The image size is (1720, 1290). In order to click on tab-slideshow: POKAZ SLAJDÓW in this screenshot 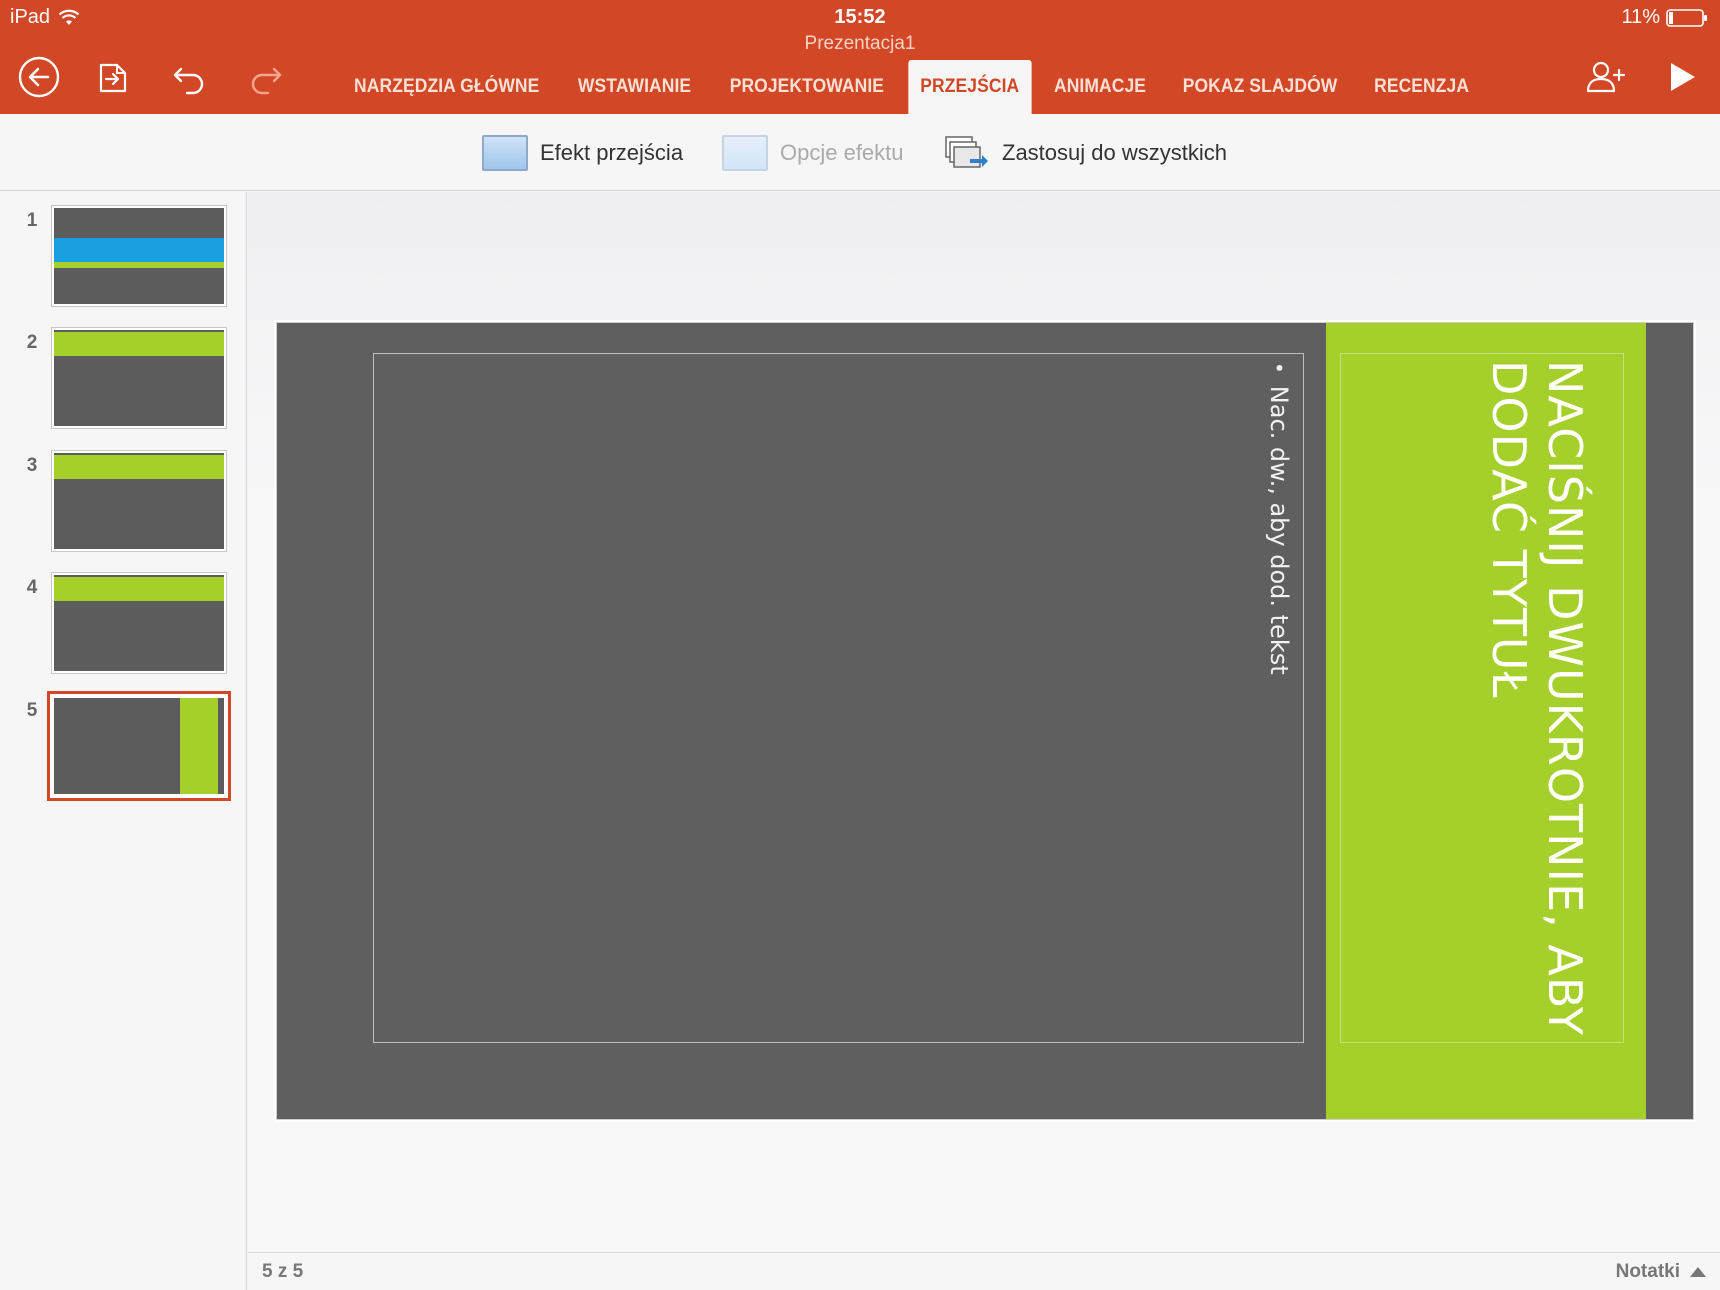, I will do `click(1260, 87)`.